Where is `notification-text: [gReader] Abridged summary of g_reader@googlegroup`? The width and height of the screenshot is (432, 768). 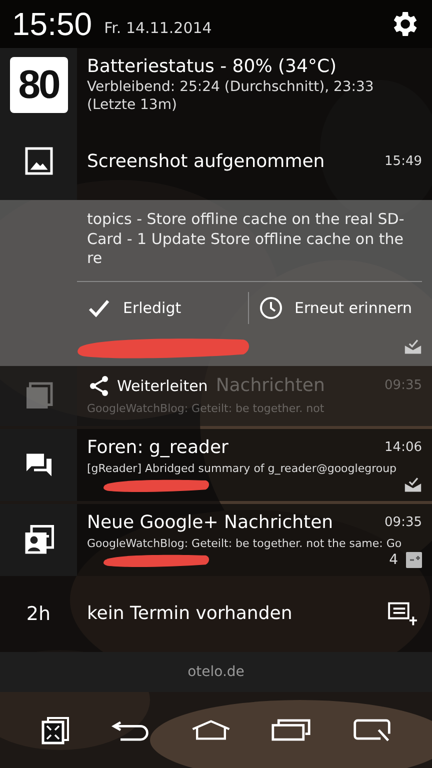 notification-text: [gReader] Abridged summary of g_reader@googlegroup is located at coordinates (242, 468).